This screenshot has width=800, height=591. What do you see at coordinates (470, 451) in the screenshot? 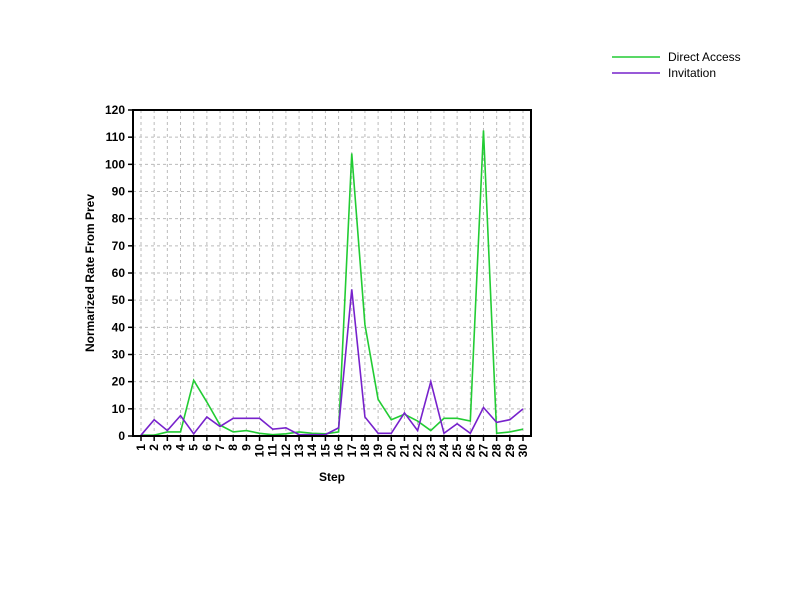
I see `x-tick-label: 26` at bounding box center [470, 451].